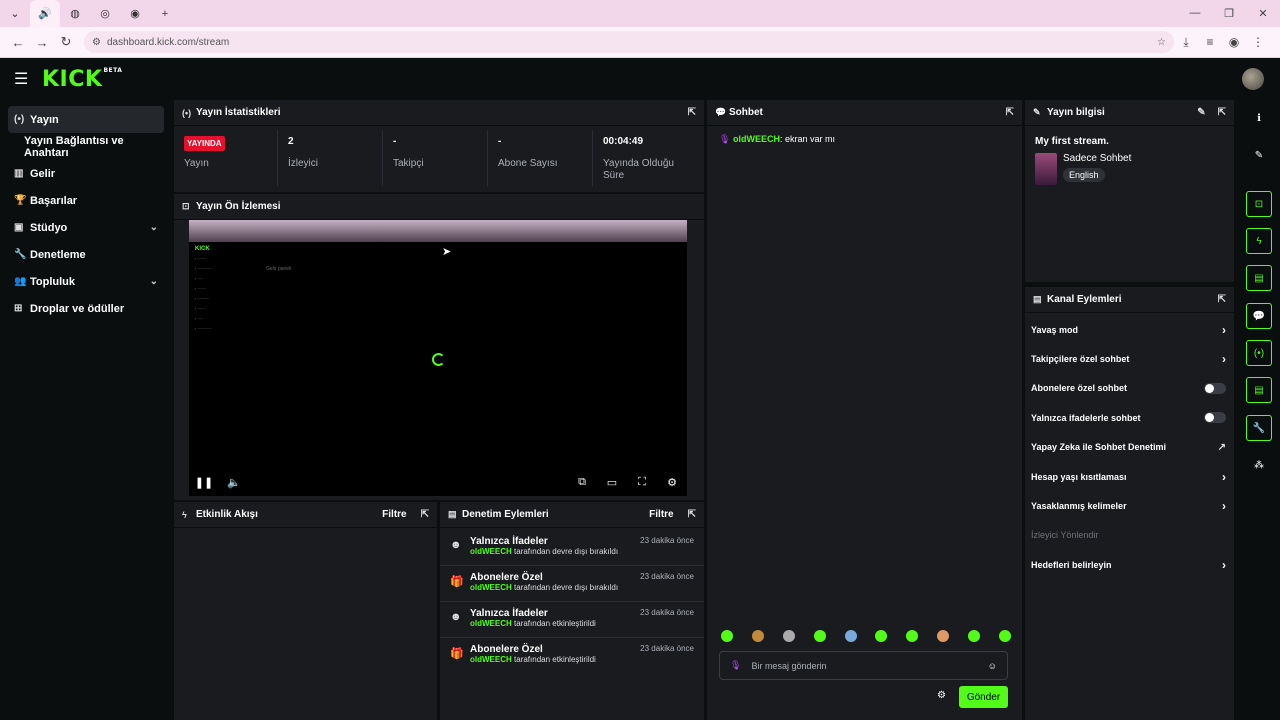  I want to click on sidebar-item-community: 👥 Topluluk ⌄, so click(86, 281).